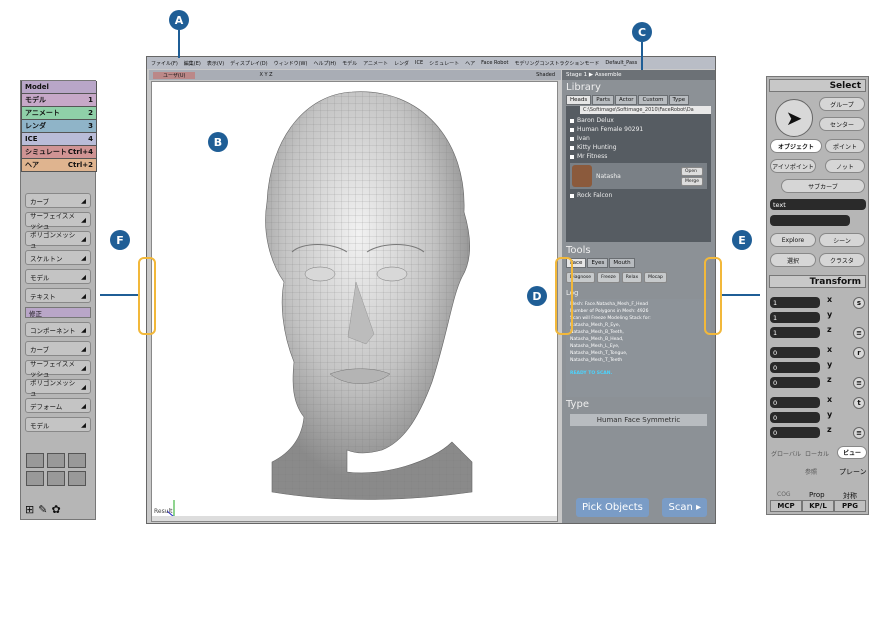 This screenshot has width=873, height=631. I want to click on list-item: Baron Delux, so click(638, 120).